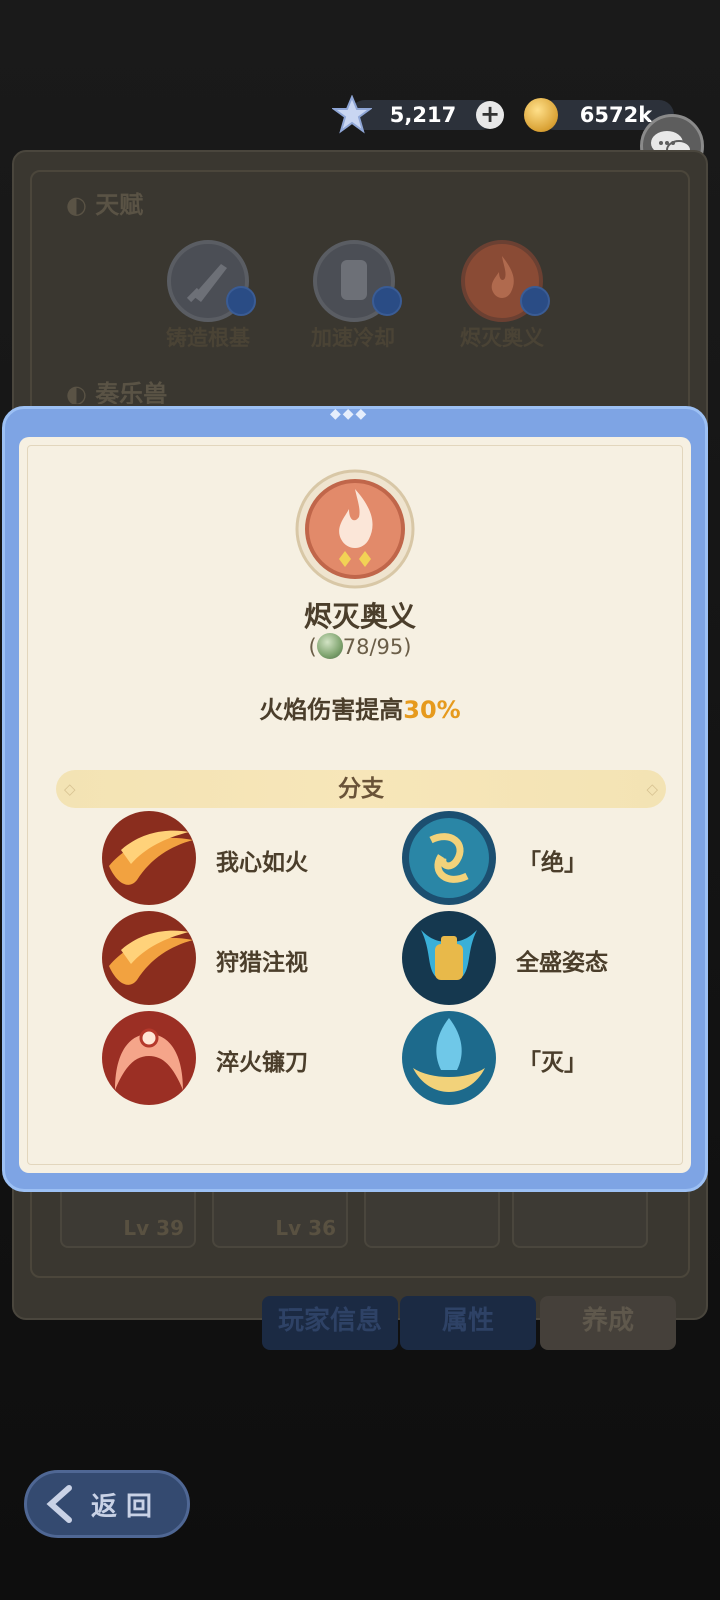 The height and width of the screenshot is (1600, 720). Describe the element at coordinates (449, 858) in the screenshot. I see `water-swirl-icon` at that location.